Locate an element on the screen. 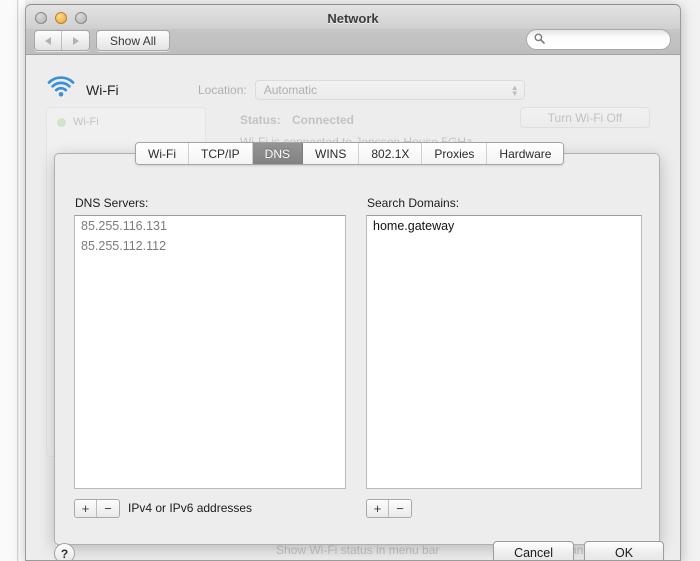  tab-tcpip: TCP/IP is located at coordinates (220, 153).